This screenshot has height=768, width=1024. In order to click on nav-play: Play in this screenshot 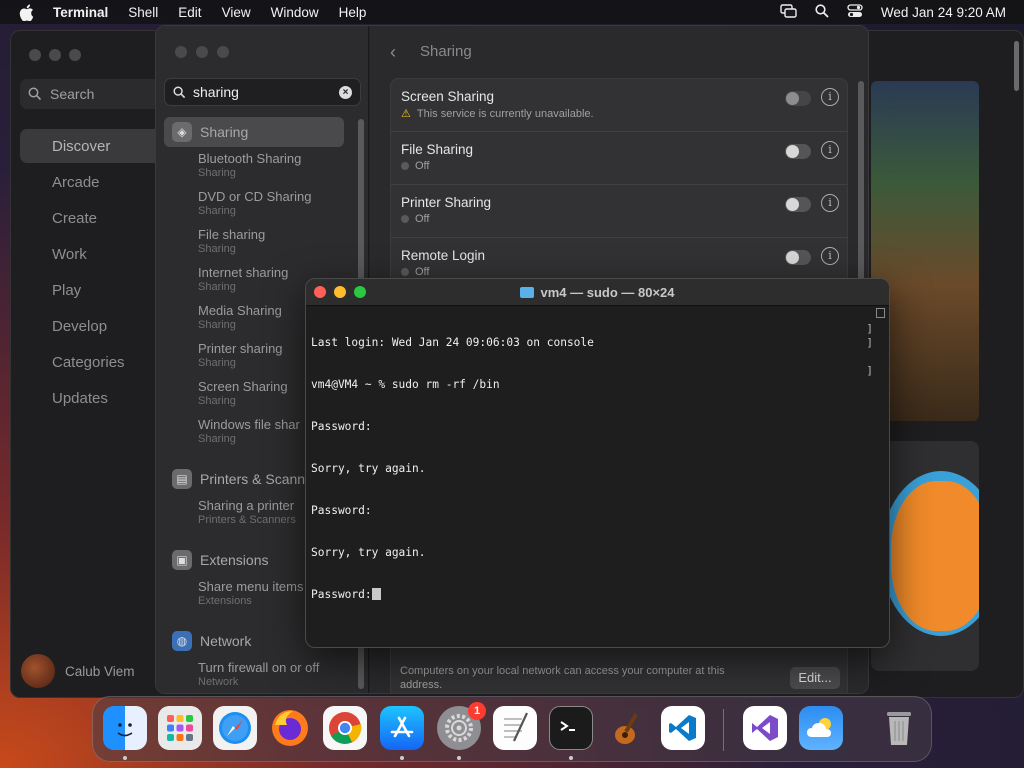, I will do `click(92, 290)`.